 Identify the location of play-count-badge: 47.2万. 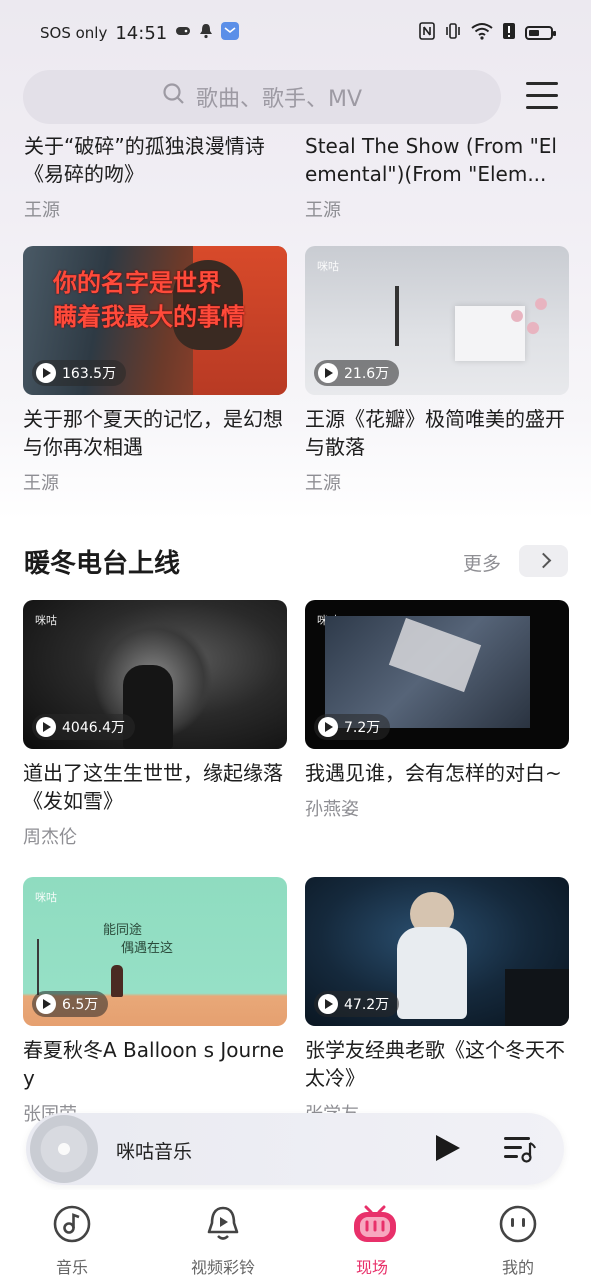
(357, 1004).